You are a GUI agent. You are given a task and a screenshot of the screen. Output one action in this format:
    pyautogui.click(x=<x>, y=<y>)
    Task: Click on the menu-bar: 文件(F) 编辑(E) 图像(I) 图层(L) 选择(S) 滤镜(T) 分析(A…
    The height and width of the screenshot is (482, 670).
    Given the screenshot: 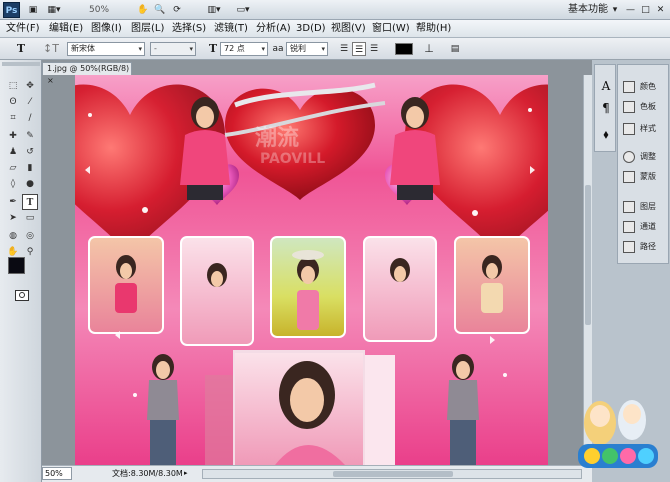 What is the action you would take?
    pyautogui.click(x=335, y=29)
    